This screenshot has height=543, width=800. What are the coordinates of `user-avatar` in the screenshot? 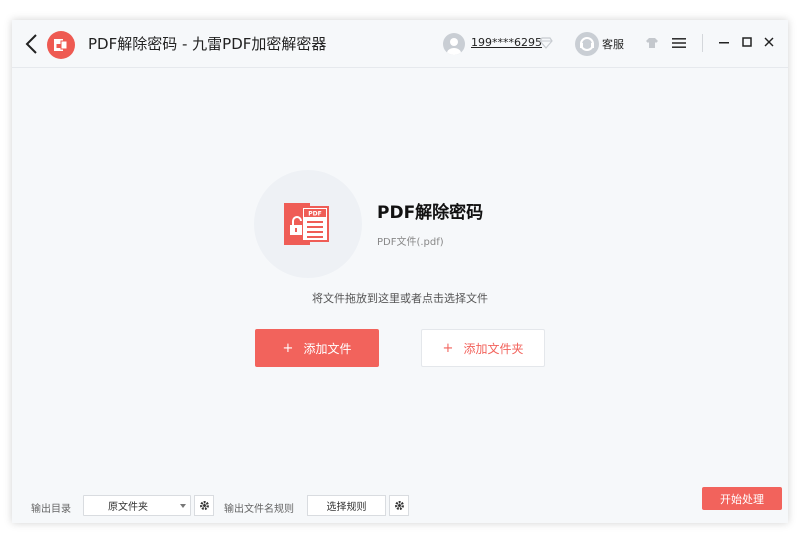 It's located at (454, 44).